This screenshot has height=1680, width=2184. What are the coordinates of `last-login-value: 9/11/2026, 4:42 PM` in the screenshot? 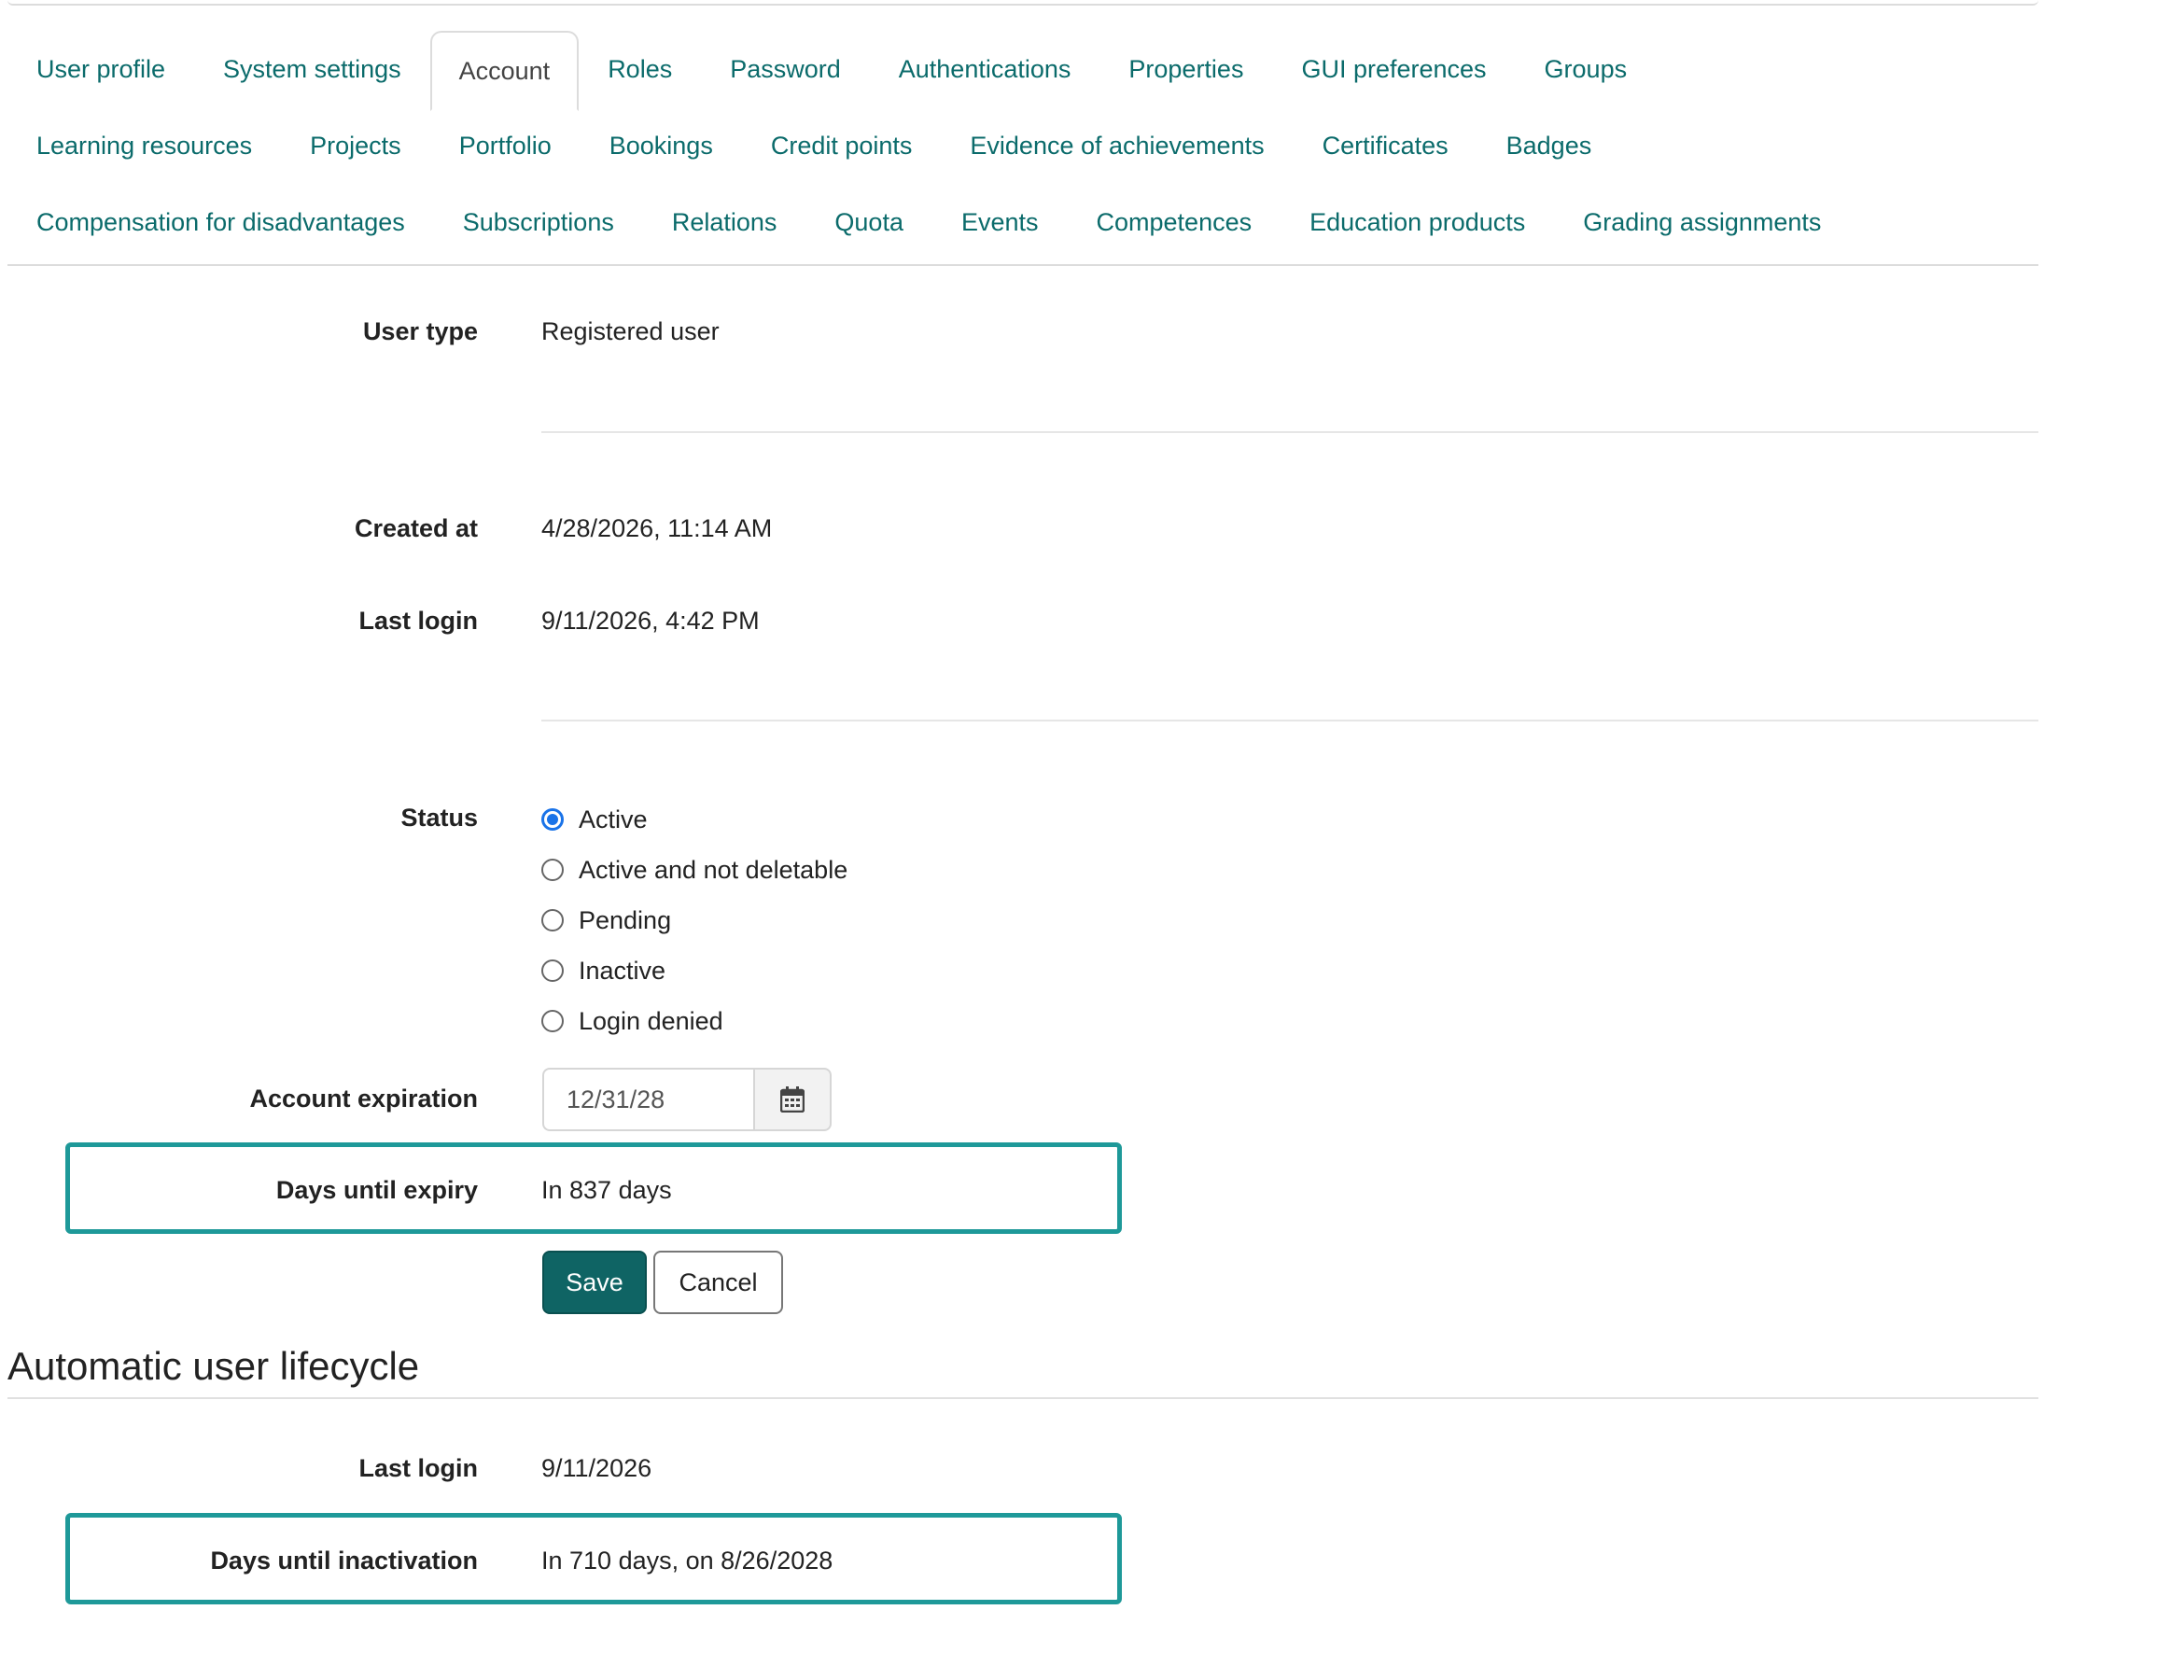 It's located at (650, 621).